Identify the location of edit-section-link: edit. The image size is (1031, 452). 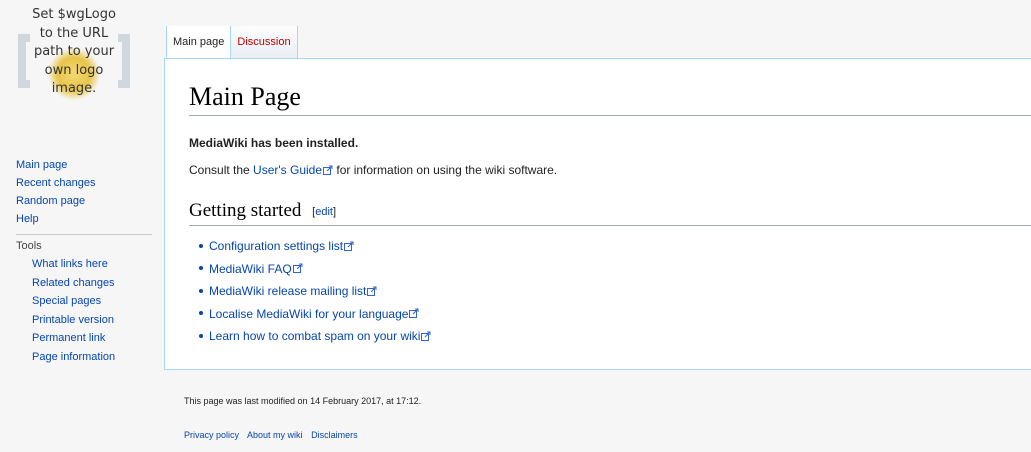
(324, 212).